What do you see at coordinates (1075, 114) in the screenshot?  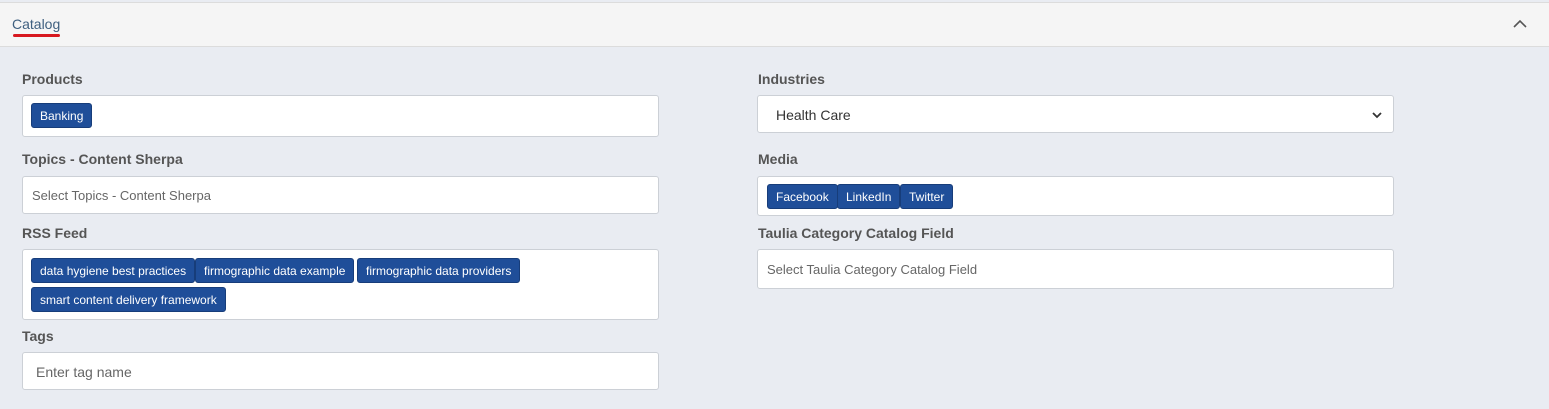 I see `industries-select: Health Care` at bounding box center [1075, 114].